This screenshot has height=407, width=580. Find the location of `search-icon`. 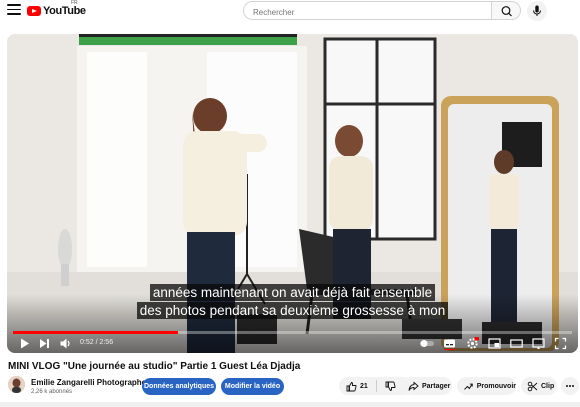

search-icon is located at coordinates (506, 11).